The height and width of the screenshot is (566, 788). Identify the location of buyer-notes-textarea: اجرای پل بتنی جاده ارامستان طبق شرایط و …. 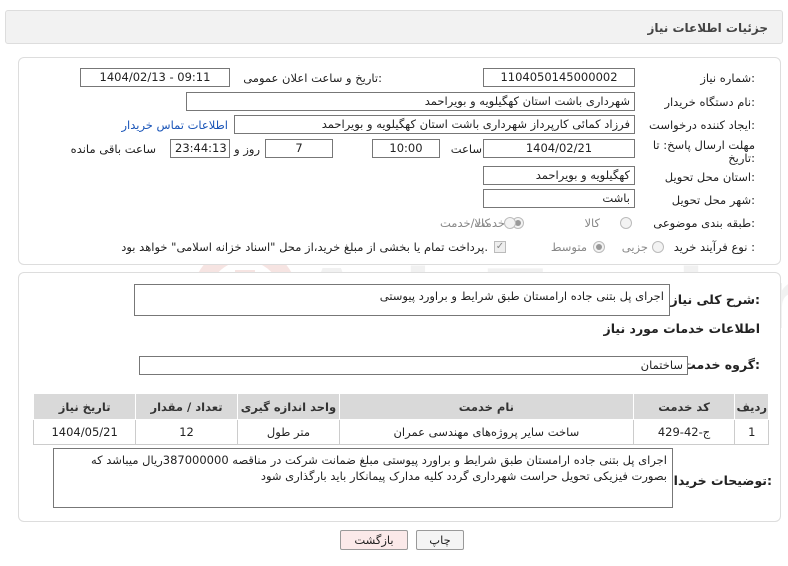
(363, 478).